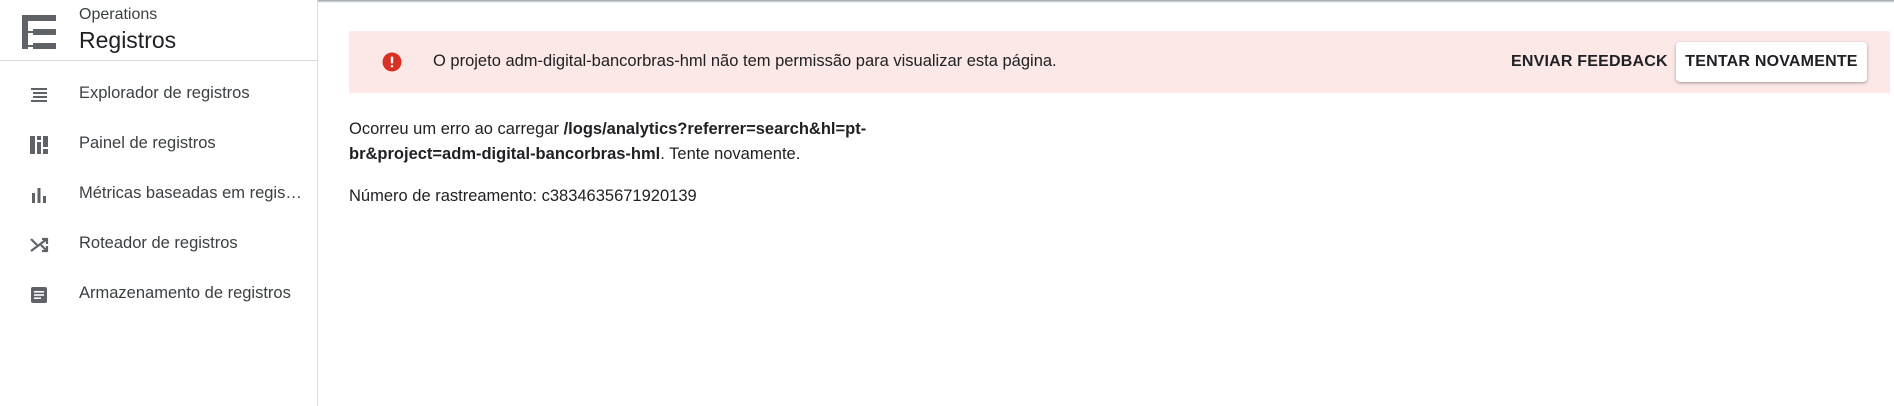  Describe the element at coordinates (39, 145) in the screenshot. I see `dashboard-icon` at that location.